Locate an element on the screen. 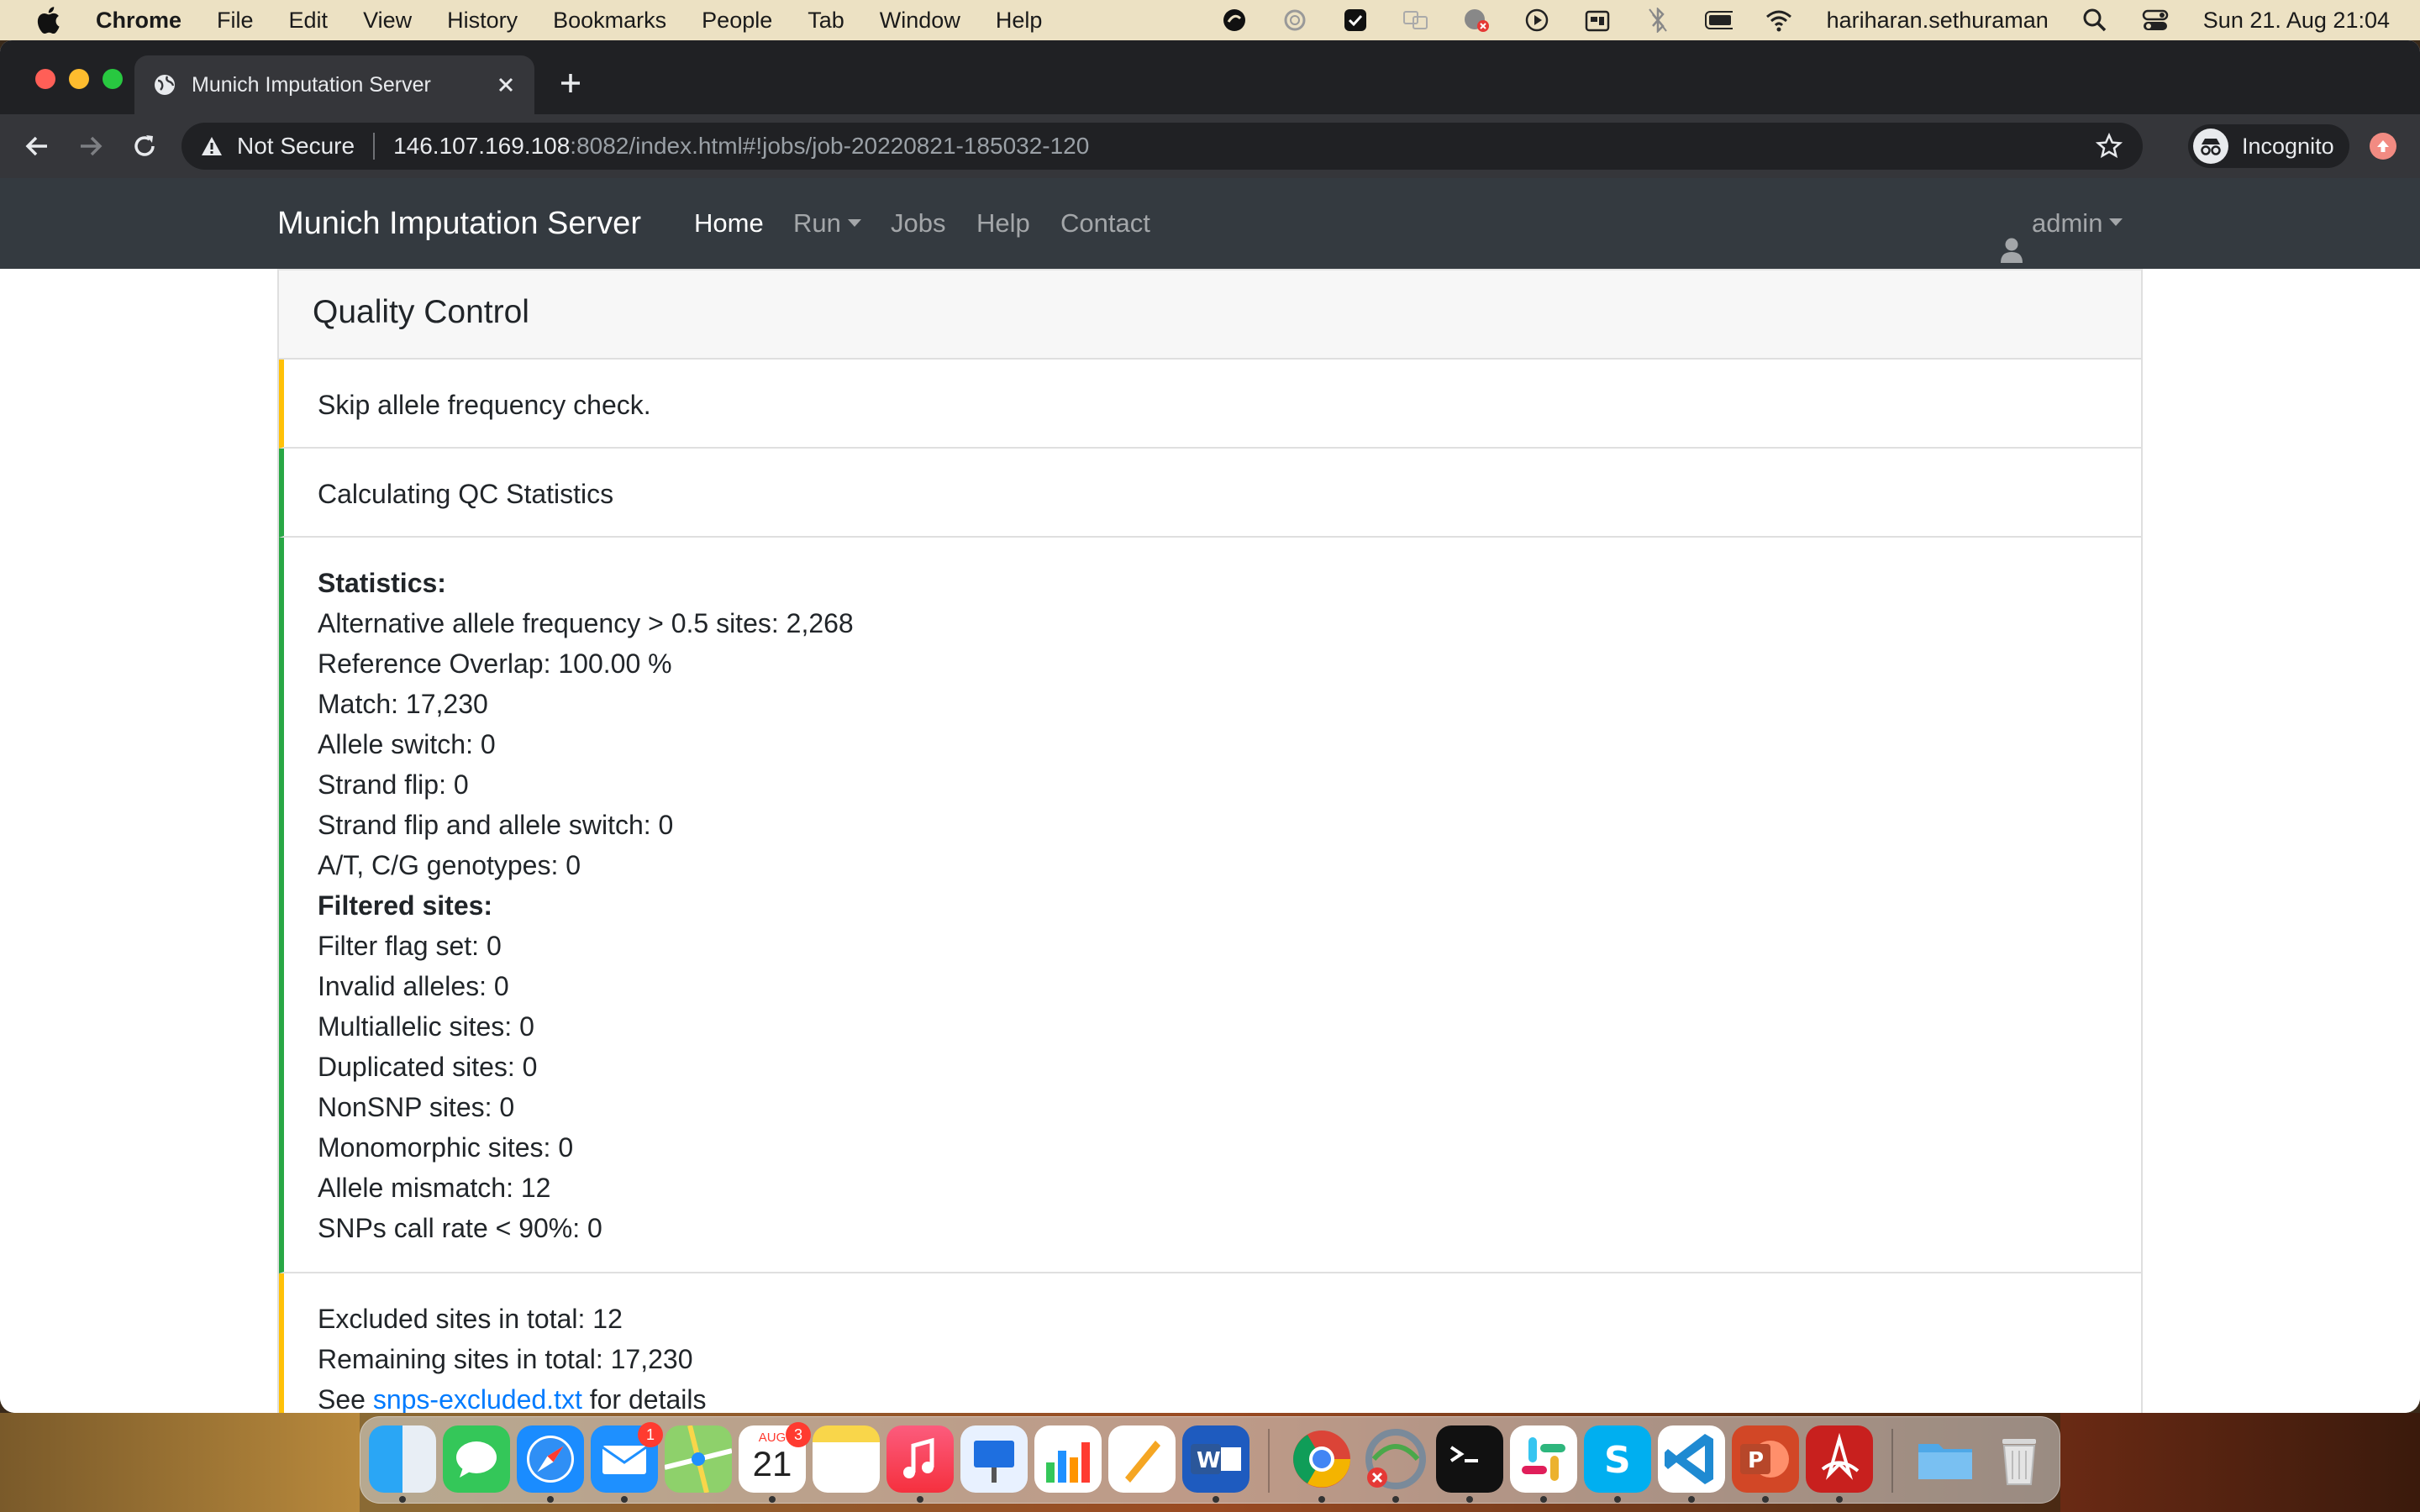 This screenshot has width=2420, height=1512. details-line: See snps-excluded.txt for details is located at coordinates (1229, 1396).